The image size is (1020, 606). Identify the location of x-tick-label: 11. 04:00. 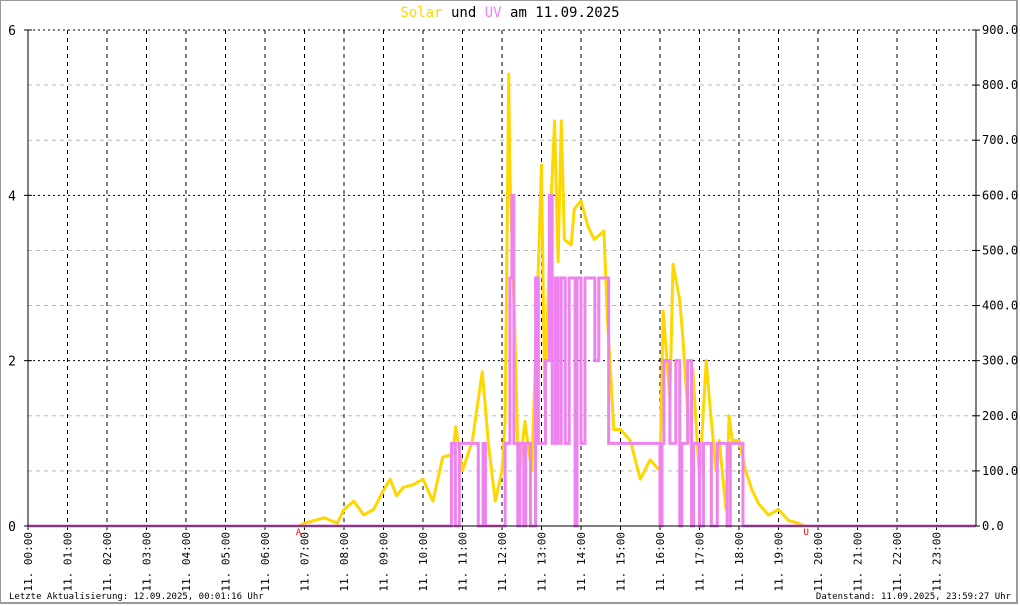
(186, 562).